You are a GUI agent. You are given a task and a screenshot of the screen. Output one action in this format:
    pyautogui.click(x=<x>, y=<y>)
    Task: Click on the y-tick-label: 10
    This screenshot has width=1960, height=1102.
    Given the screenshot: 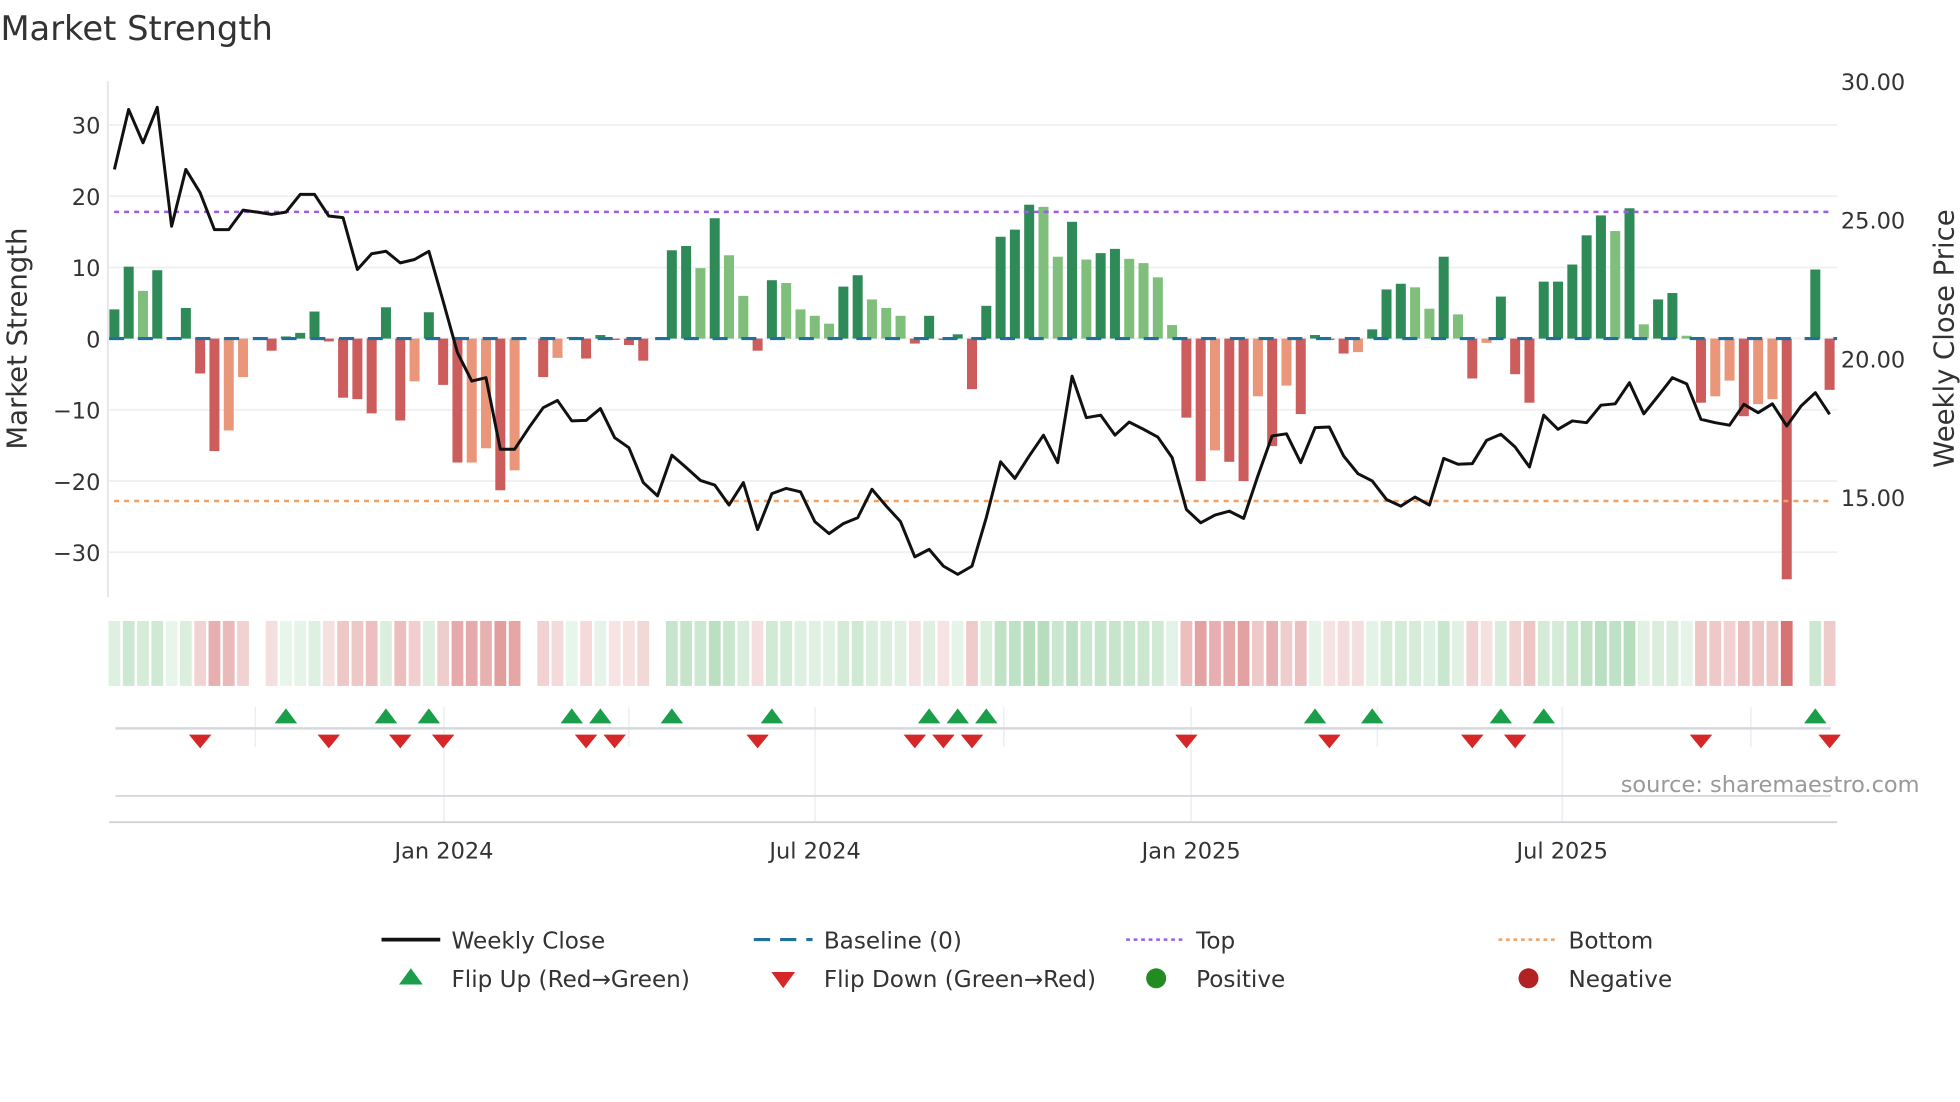 What is the action you would take?
    pyautogui.click(x=86, y=269)
    